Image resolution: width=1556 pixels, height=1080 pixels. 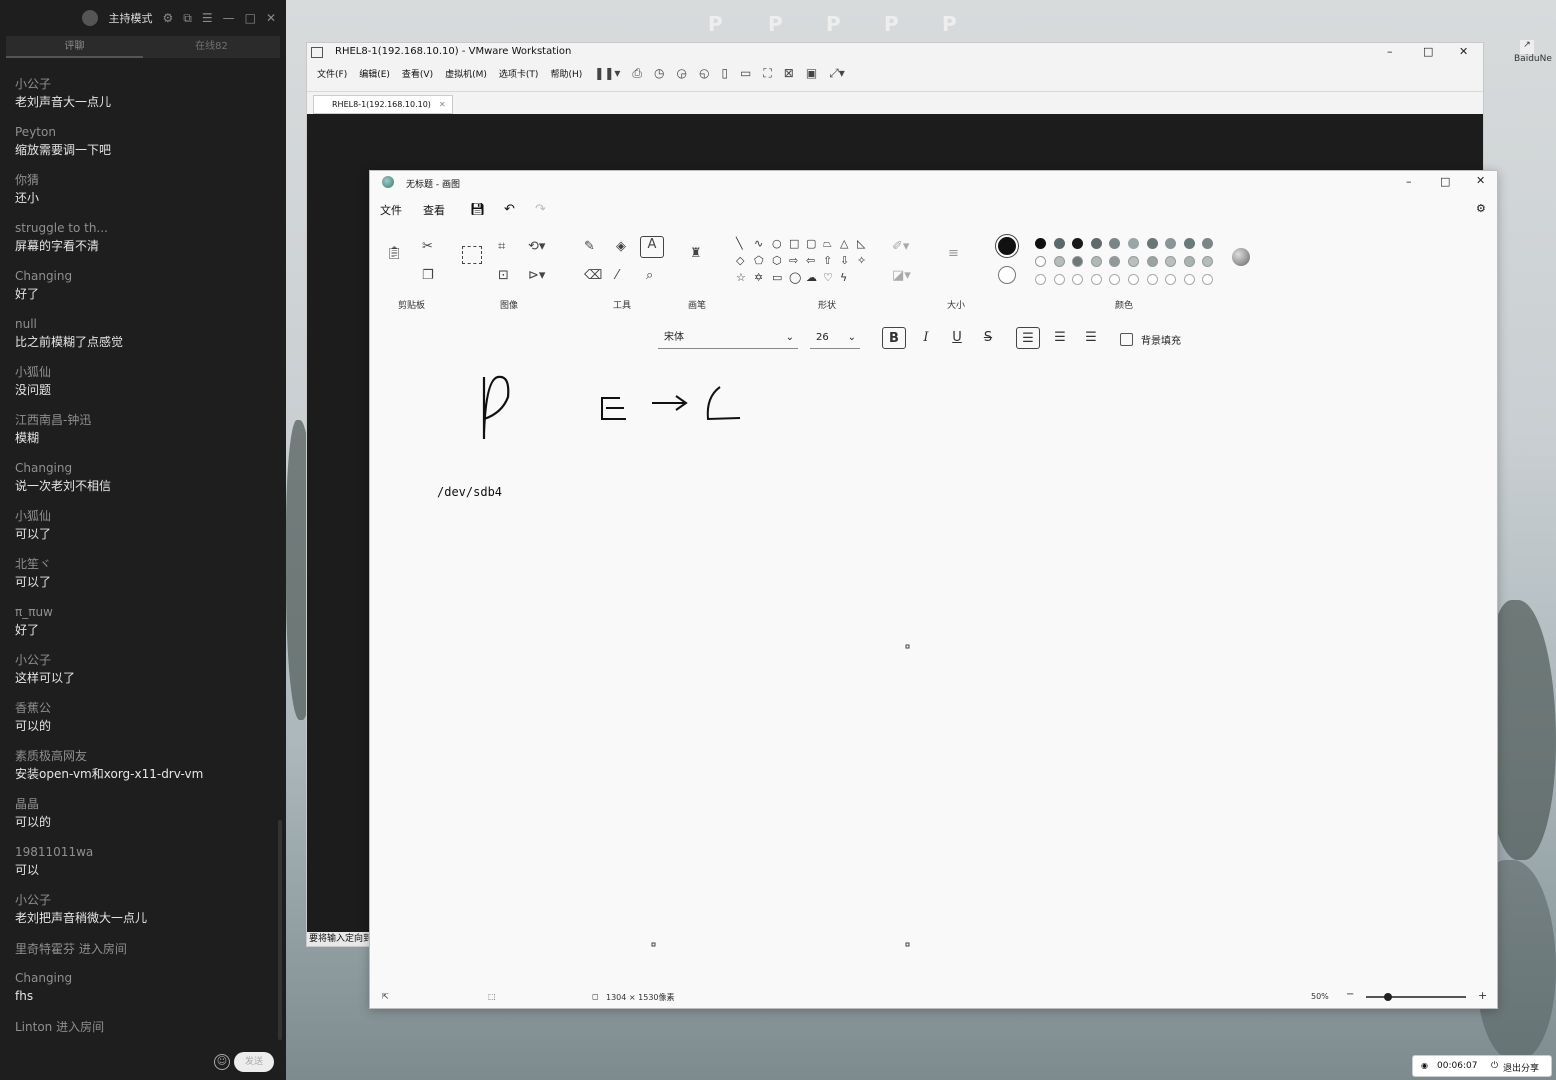 What do you see at coordinates (1521, 1067) in the screenshot?
I see `exit-share-button: 退出分享` at bounding box center [1521, 1067].